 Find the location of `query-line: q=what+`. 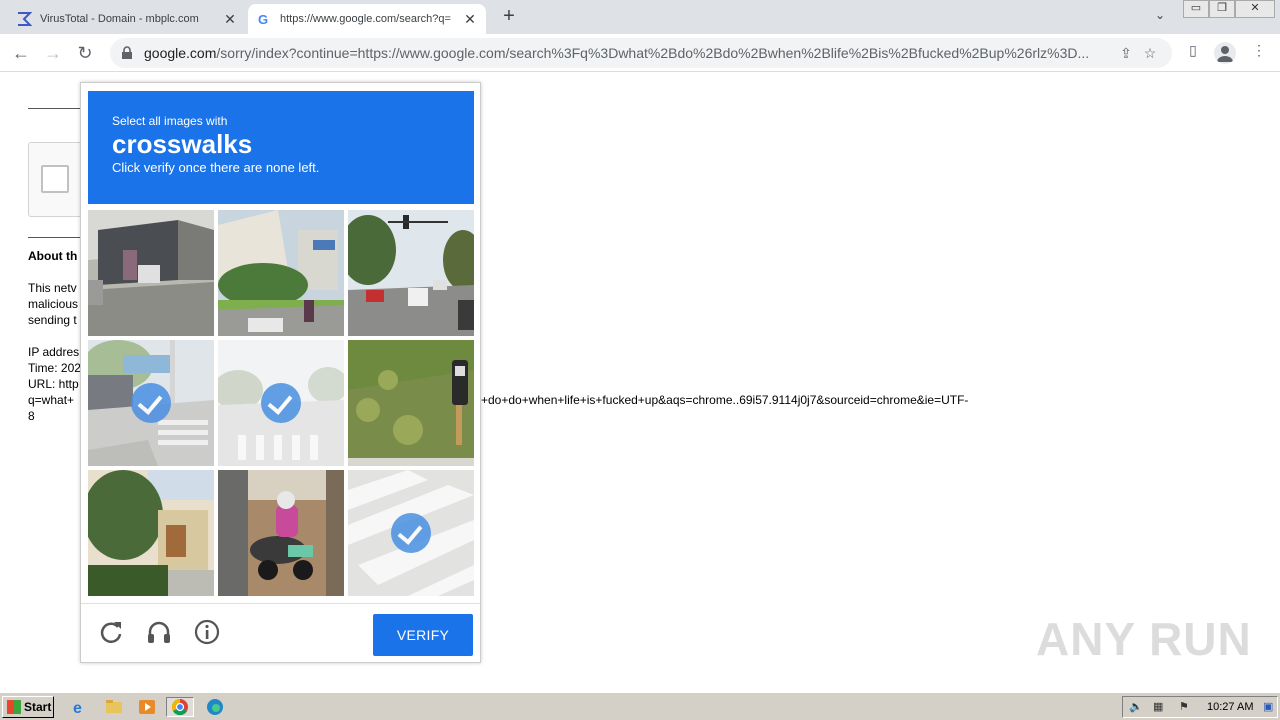

query-line: q=what+ is located at coordinates (51, 400).